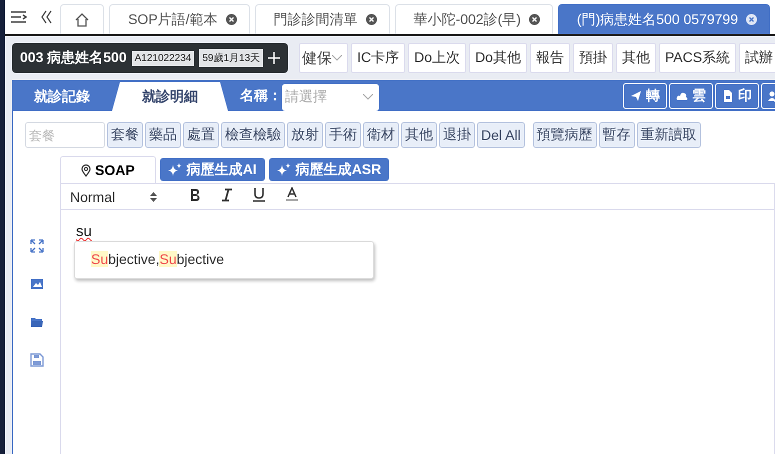  Describe the element at coordinates (170, 96) in the screenshot. I see `record-tab: 就診明細` at that location.